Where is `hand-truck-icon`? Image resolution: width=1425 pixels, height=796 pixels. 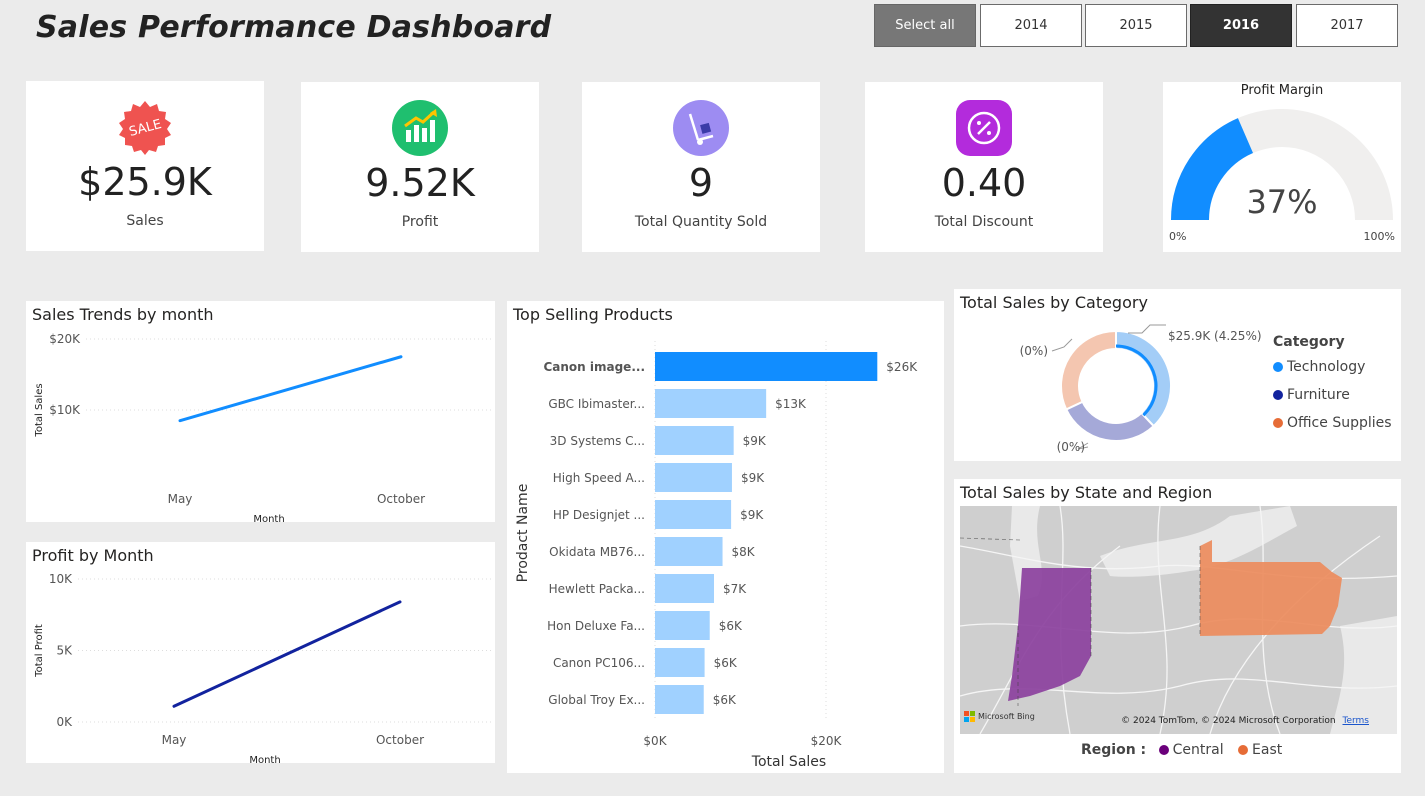 hand-truck-icon is located at coordinates (701, 128).